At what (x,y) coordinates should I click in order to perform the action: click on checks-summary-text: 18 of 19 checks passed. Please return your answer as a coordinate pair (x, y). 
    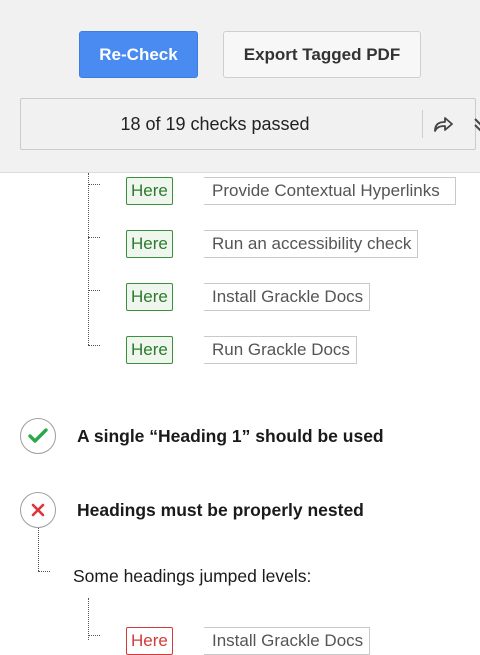
    Looking at the image, I should click on (215, 123).